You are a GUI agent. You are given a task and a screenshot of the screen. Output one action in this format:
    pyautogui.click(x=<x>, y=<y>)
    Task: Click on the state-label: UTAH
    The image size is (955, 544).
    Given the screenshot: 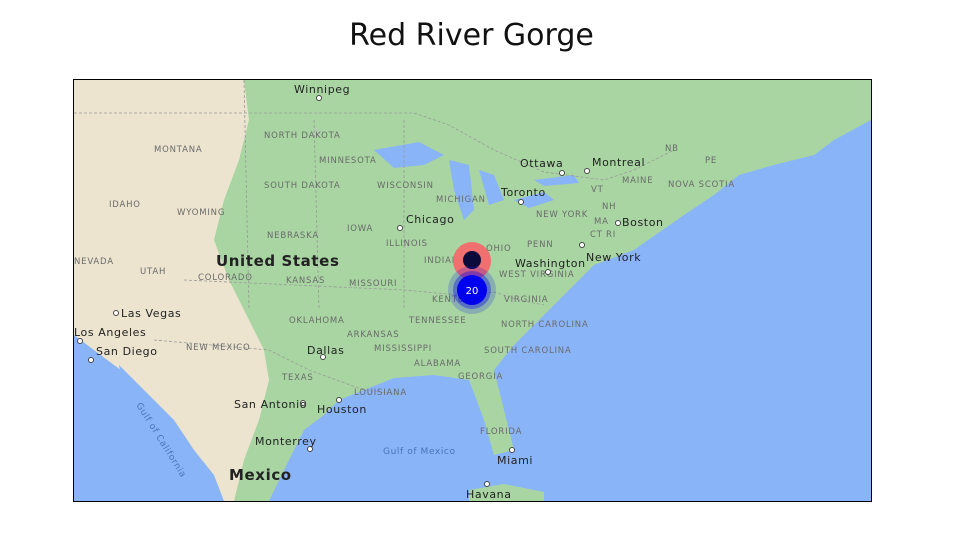 What is the action you would take?
    pyautogui.click(x=153, y=272)
    